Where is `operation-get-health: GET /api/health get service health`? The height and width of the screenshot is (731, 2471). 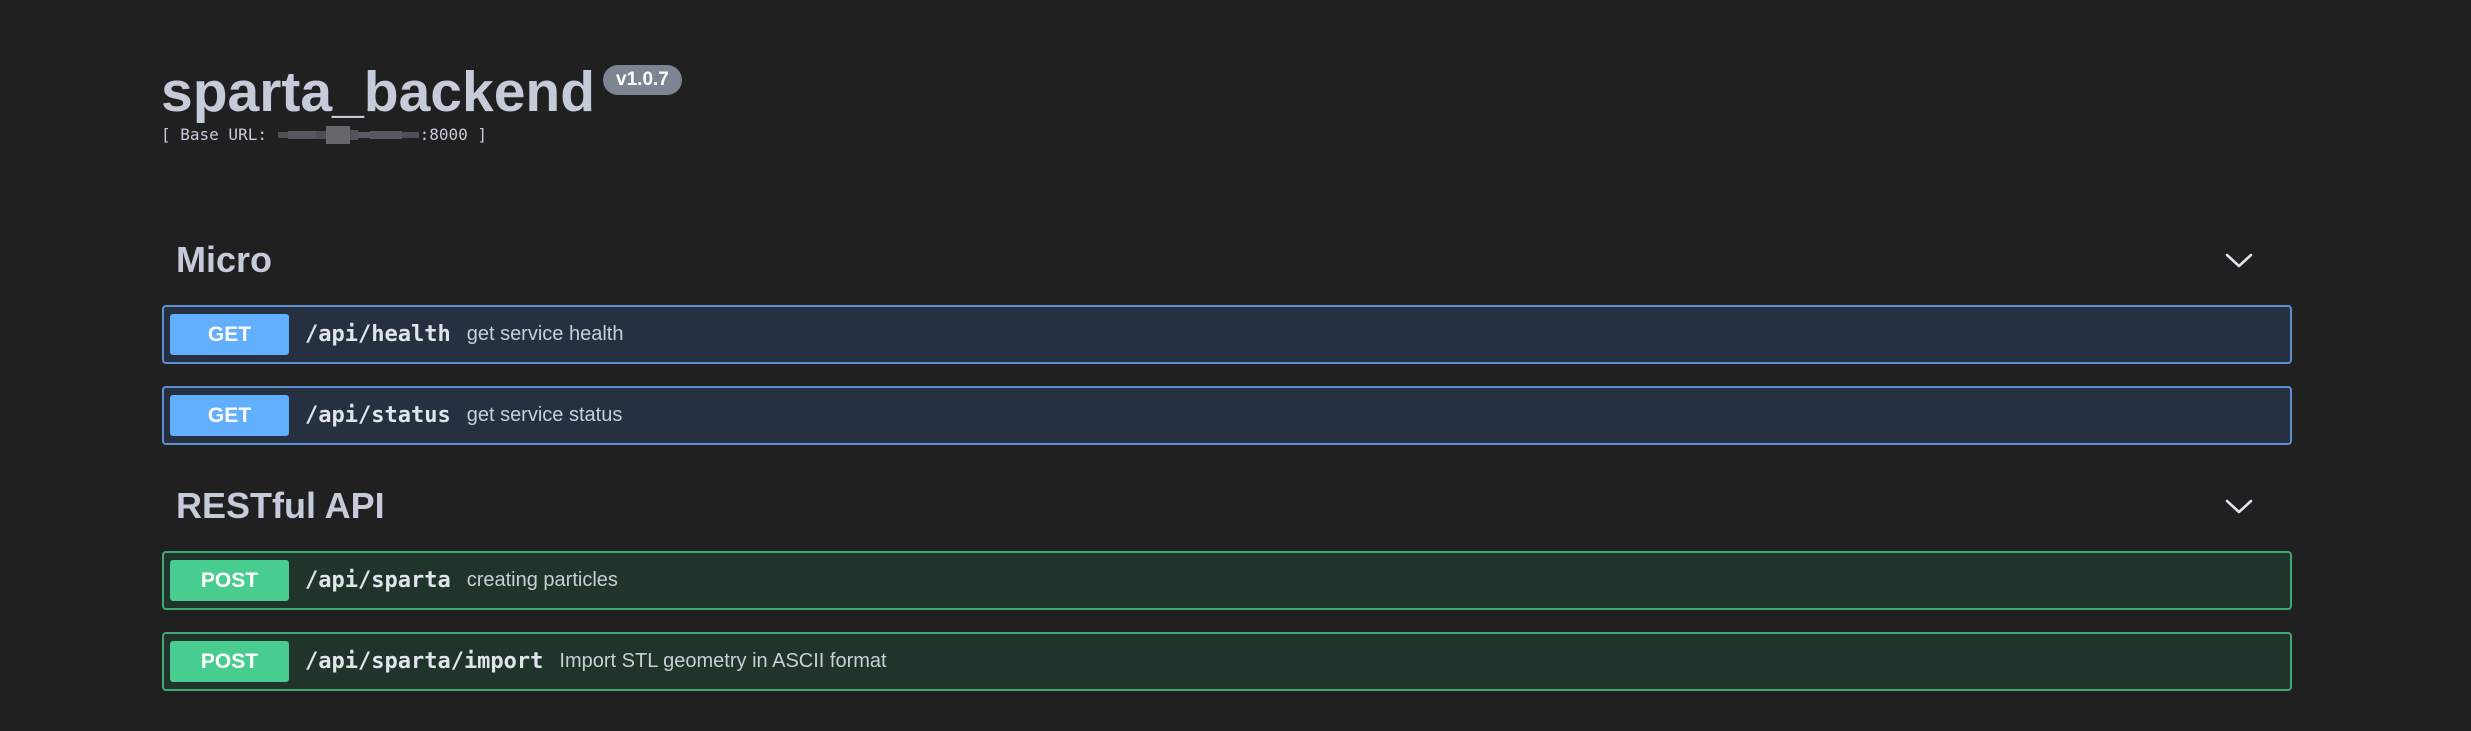
operation-get-health: GET /api/health get service health is located at coordinates (1227, 334).